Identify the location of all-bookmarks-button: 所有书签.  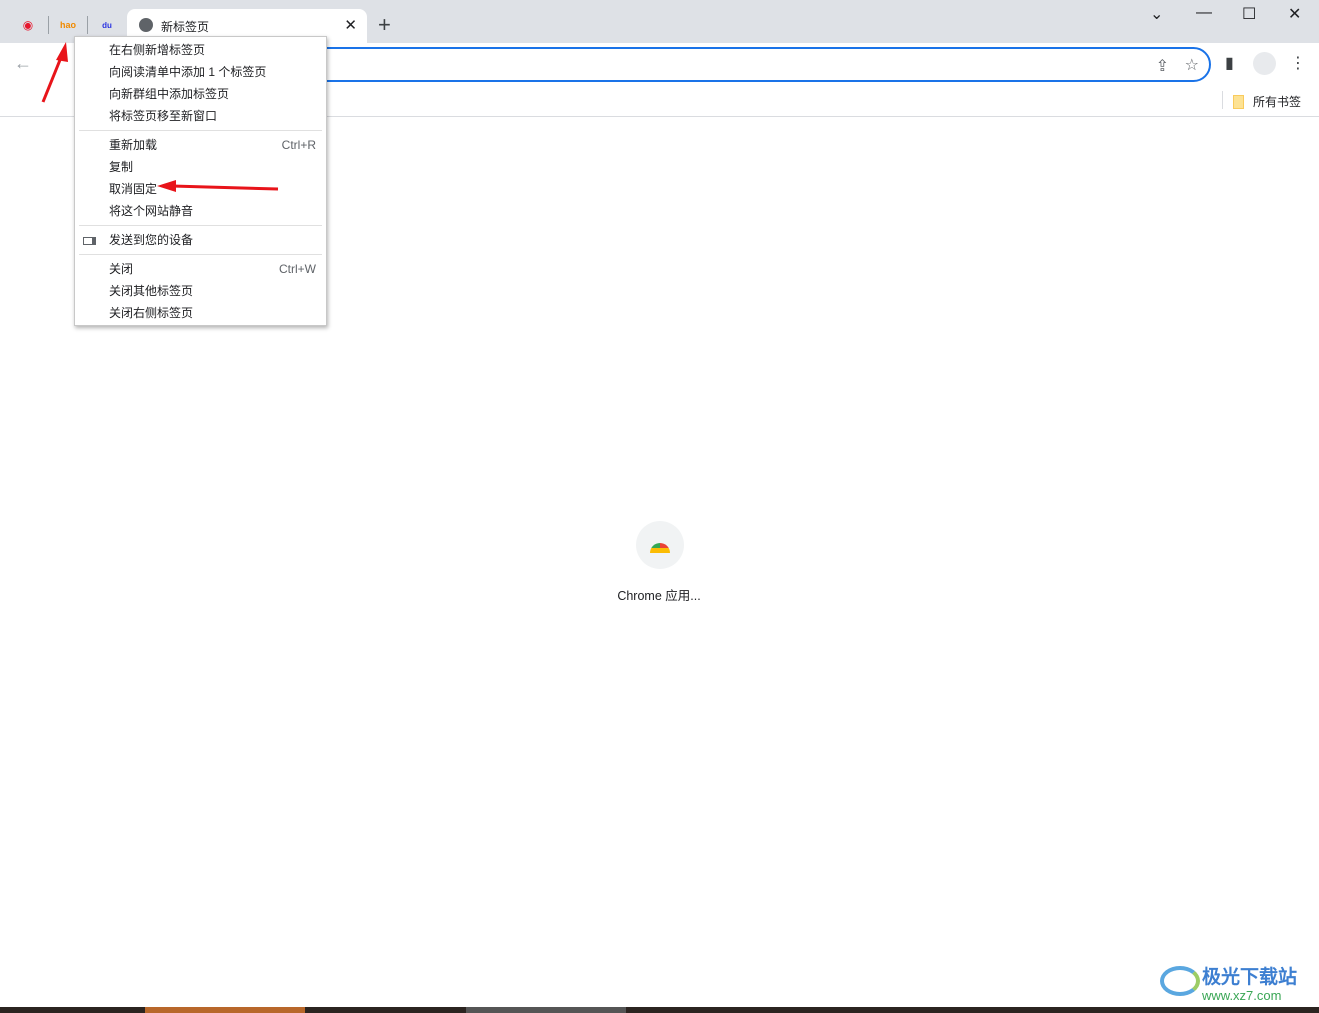
(1267, 101).